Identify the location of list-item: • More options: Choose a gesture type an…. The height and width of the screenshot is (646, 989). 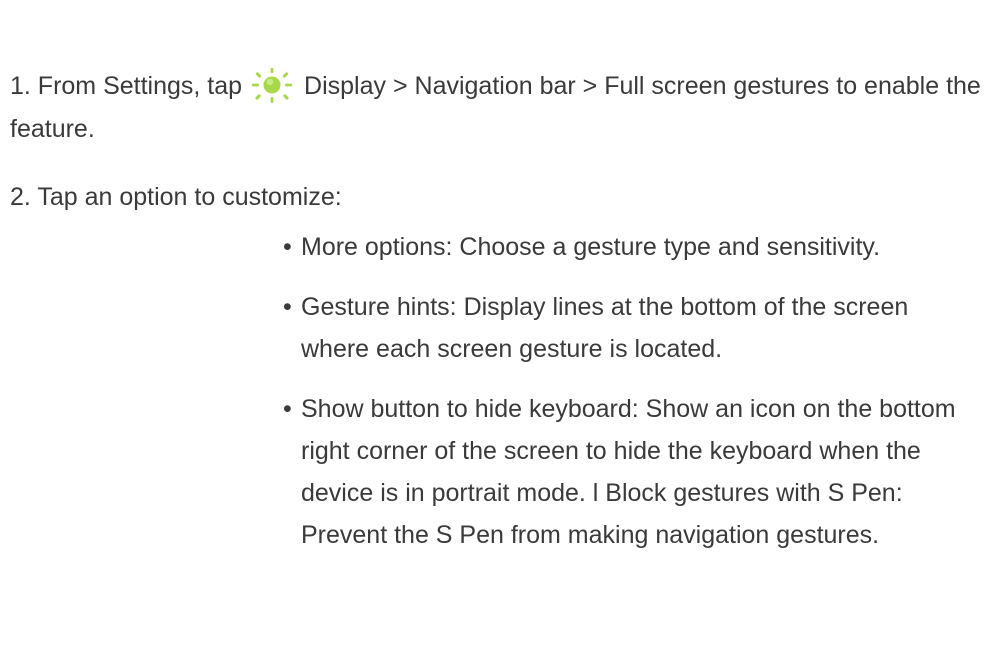
(633, 247).